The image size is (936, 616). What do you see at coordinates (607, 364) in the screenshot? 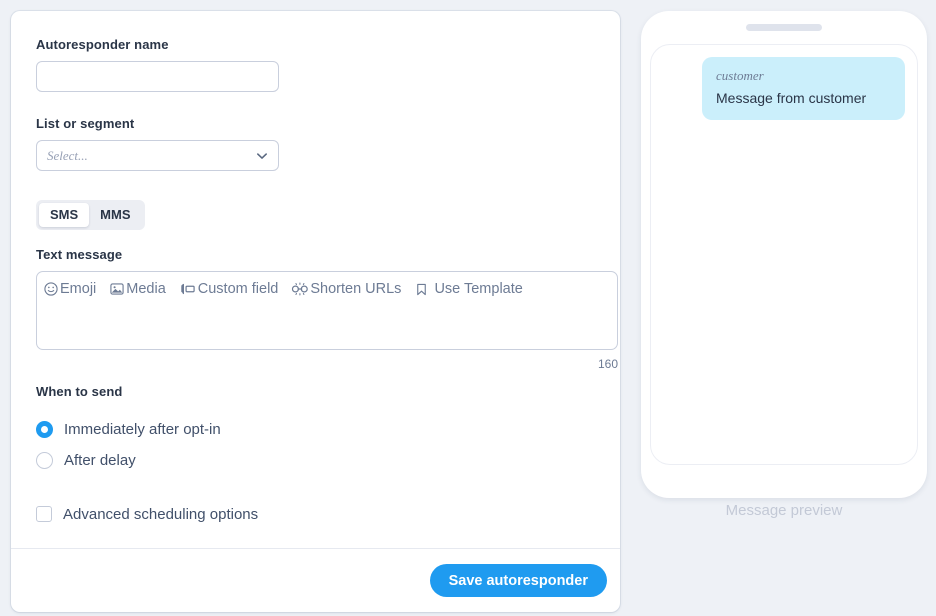
I see `character-counter: 160` at bounding box center [607, 364].